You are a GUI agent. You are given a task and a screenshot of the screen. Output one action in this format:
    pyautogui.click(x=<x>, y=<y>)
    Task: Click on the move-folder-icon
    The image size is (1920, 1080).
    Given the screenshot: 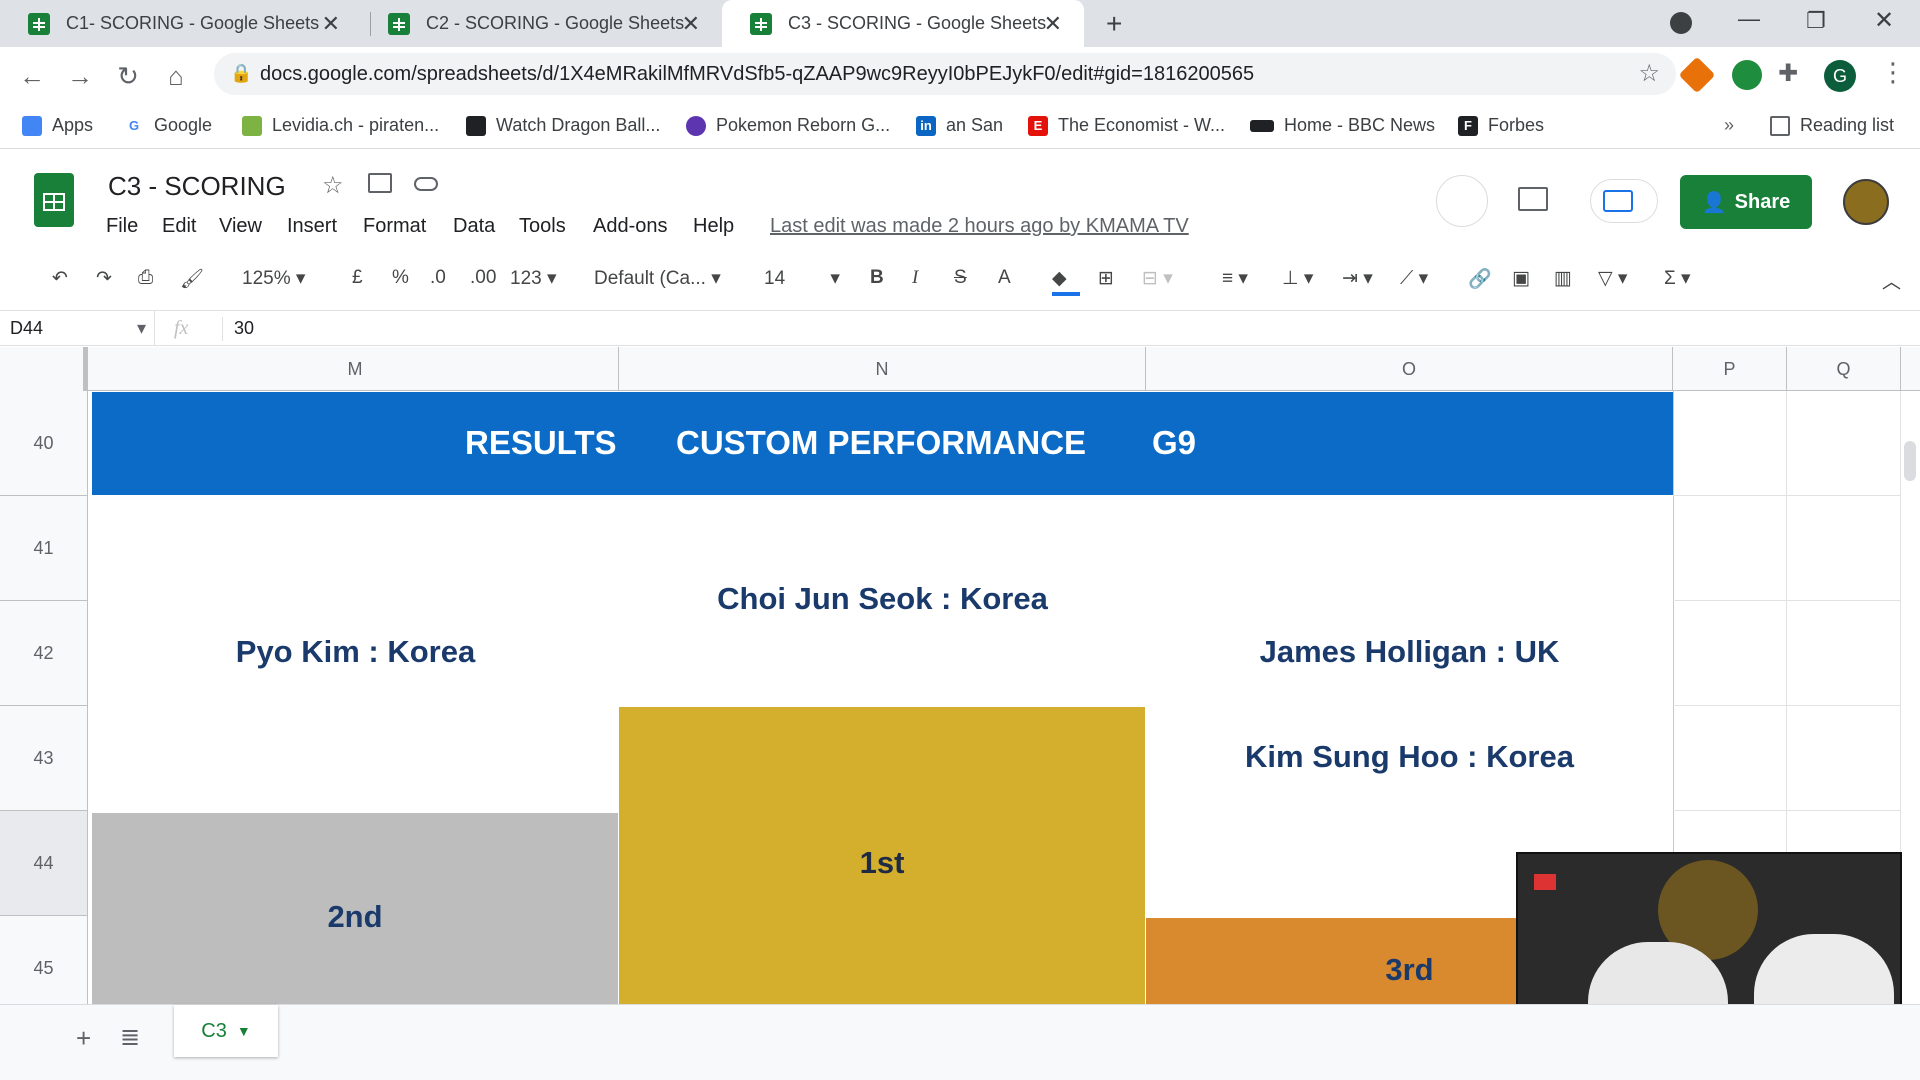 What is the action you would take?
    pyautogui.click(x=380, y=183)
    